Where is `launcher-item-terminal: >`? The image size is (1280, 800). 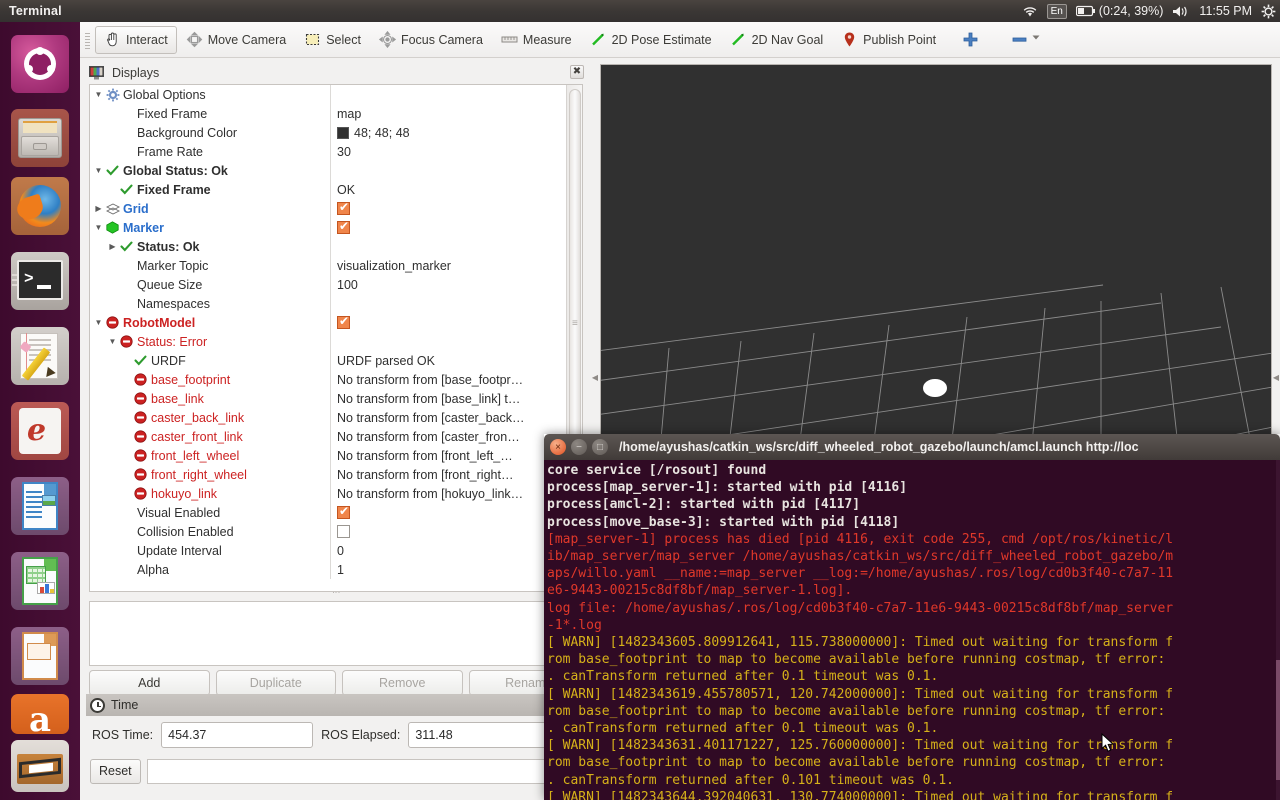 launcher-item-terminal: > is located at coordinates (40, 281).